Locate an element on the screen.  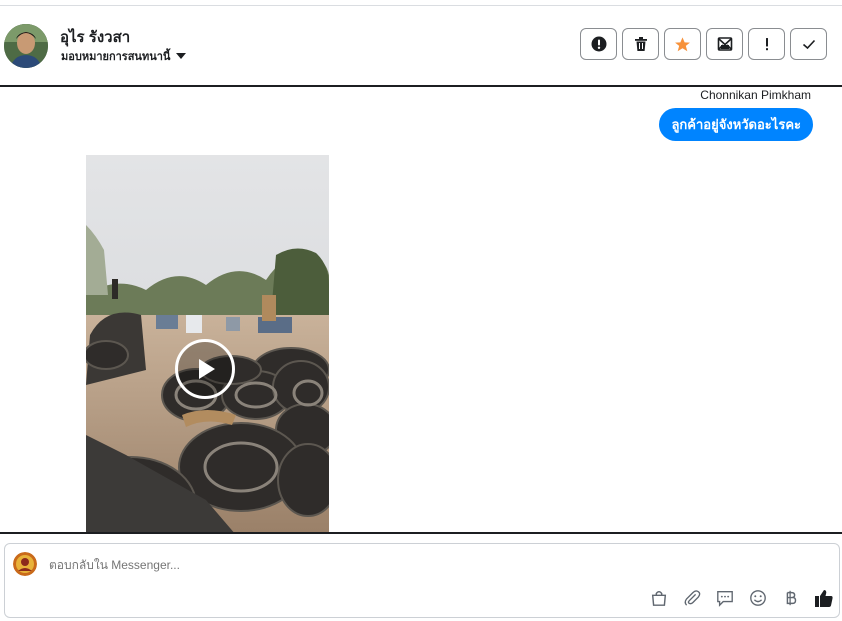
play-button is located at coordinates (205, 369).